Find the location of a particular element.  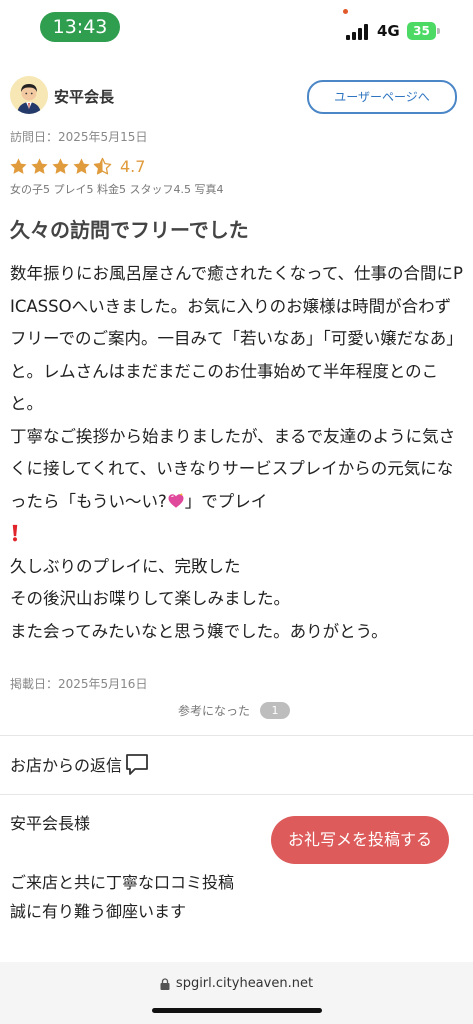

lock-icon is located at coordinates (165, 983).